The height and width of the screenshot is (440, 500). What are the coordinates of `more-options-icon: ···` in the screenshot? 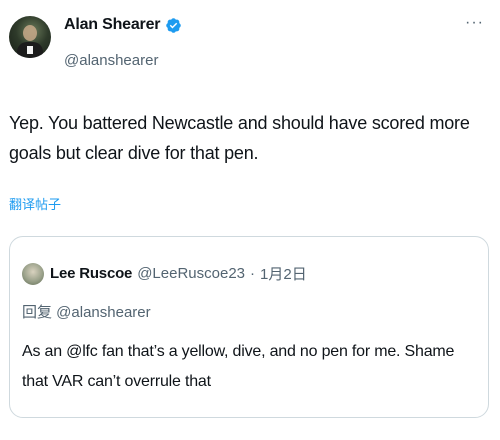 It's located at (474, 23).